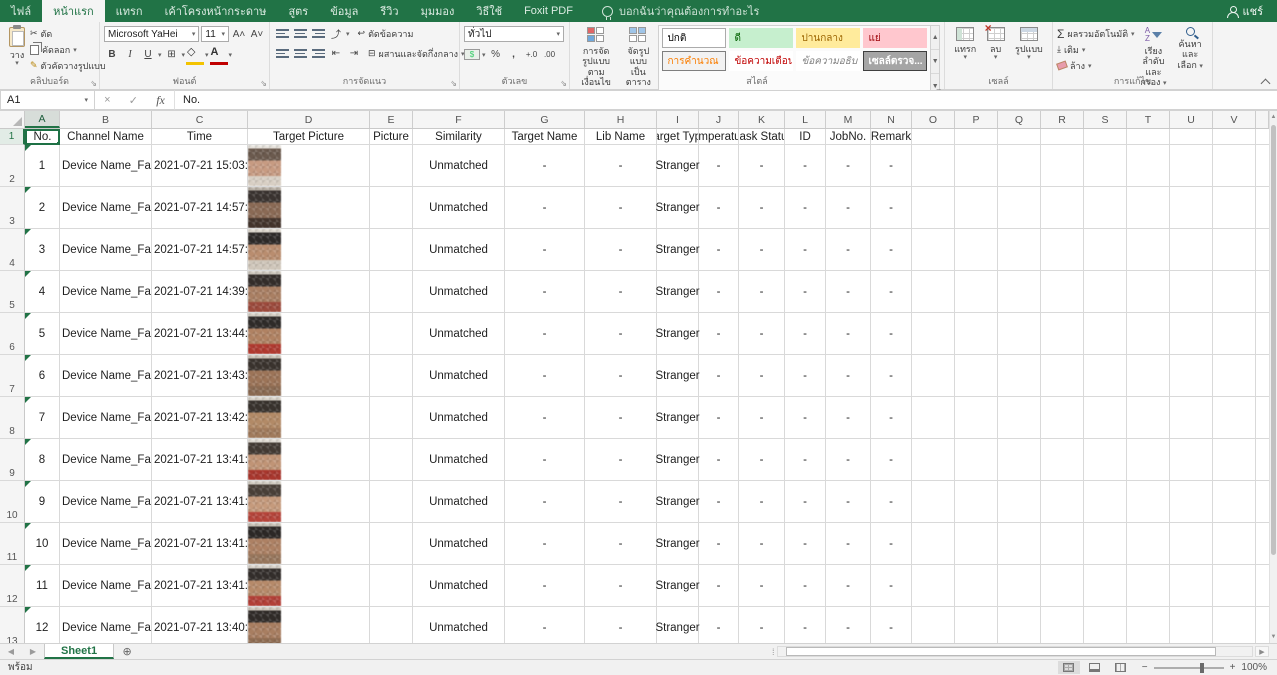 This screenshot has height=675, width=1277. Describe the element at coordinates (309, 502) in the screenshot. I see `cell-D10` at that location.